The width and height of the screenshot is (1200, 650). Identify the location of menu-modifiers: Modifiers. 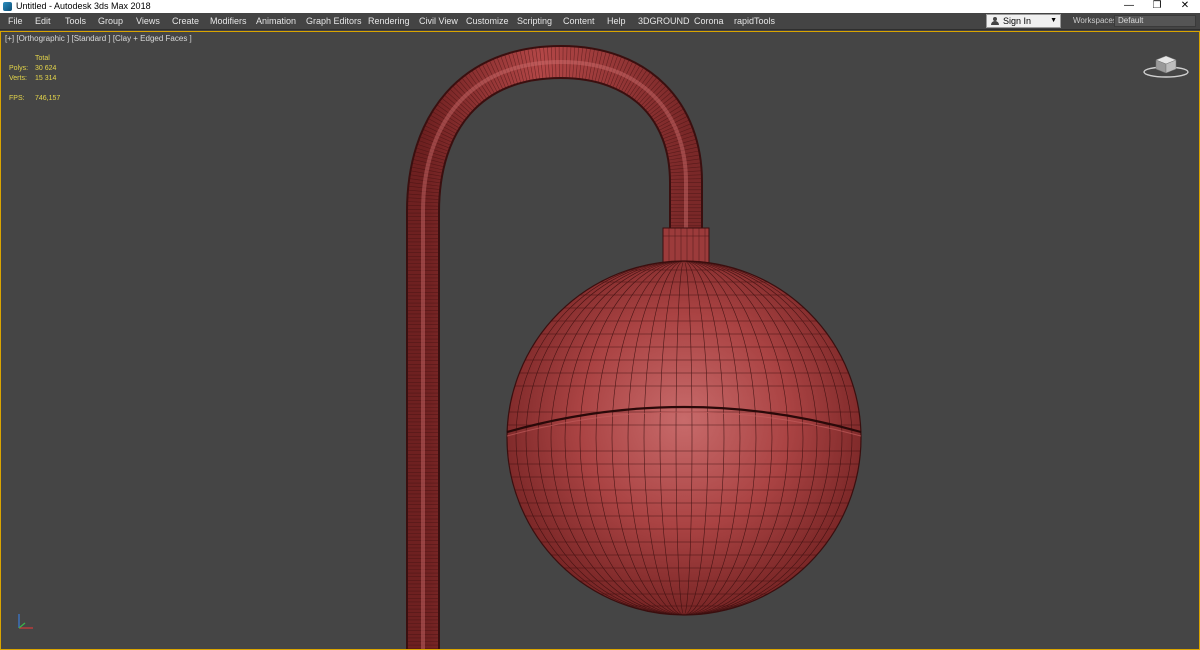
(228, 21).